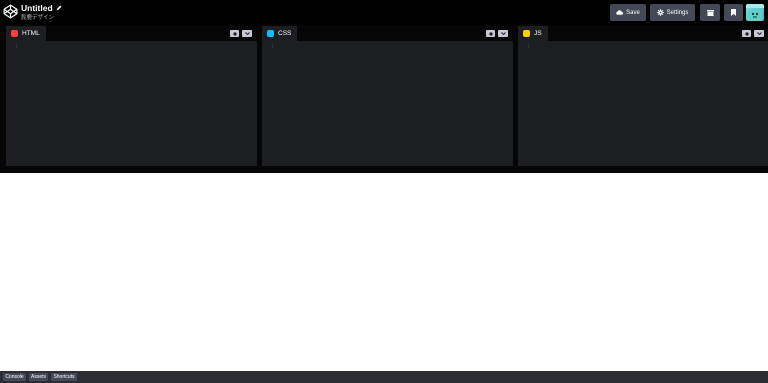 The image size is (768, 383). Describe the element at coordinates (14, 377) in the screenshot. I see `console-button: Console` at that location.